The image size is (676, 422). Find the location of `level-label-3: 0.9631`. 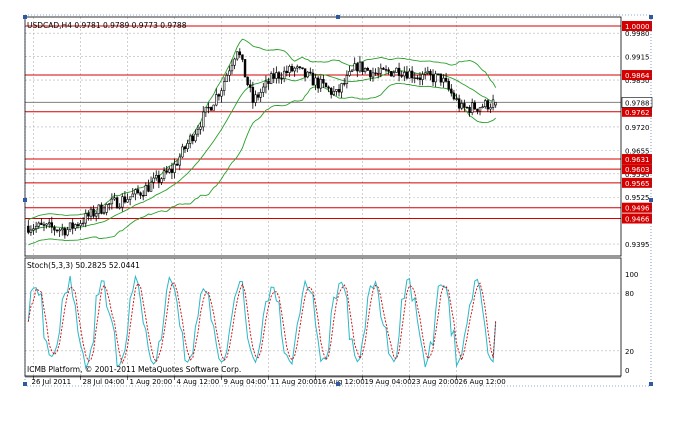

level-label-3: 0.9631 is located at coordinates (637, 160).